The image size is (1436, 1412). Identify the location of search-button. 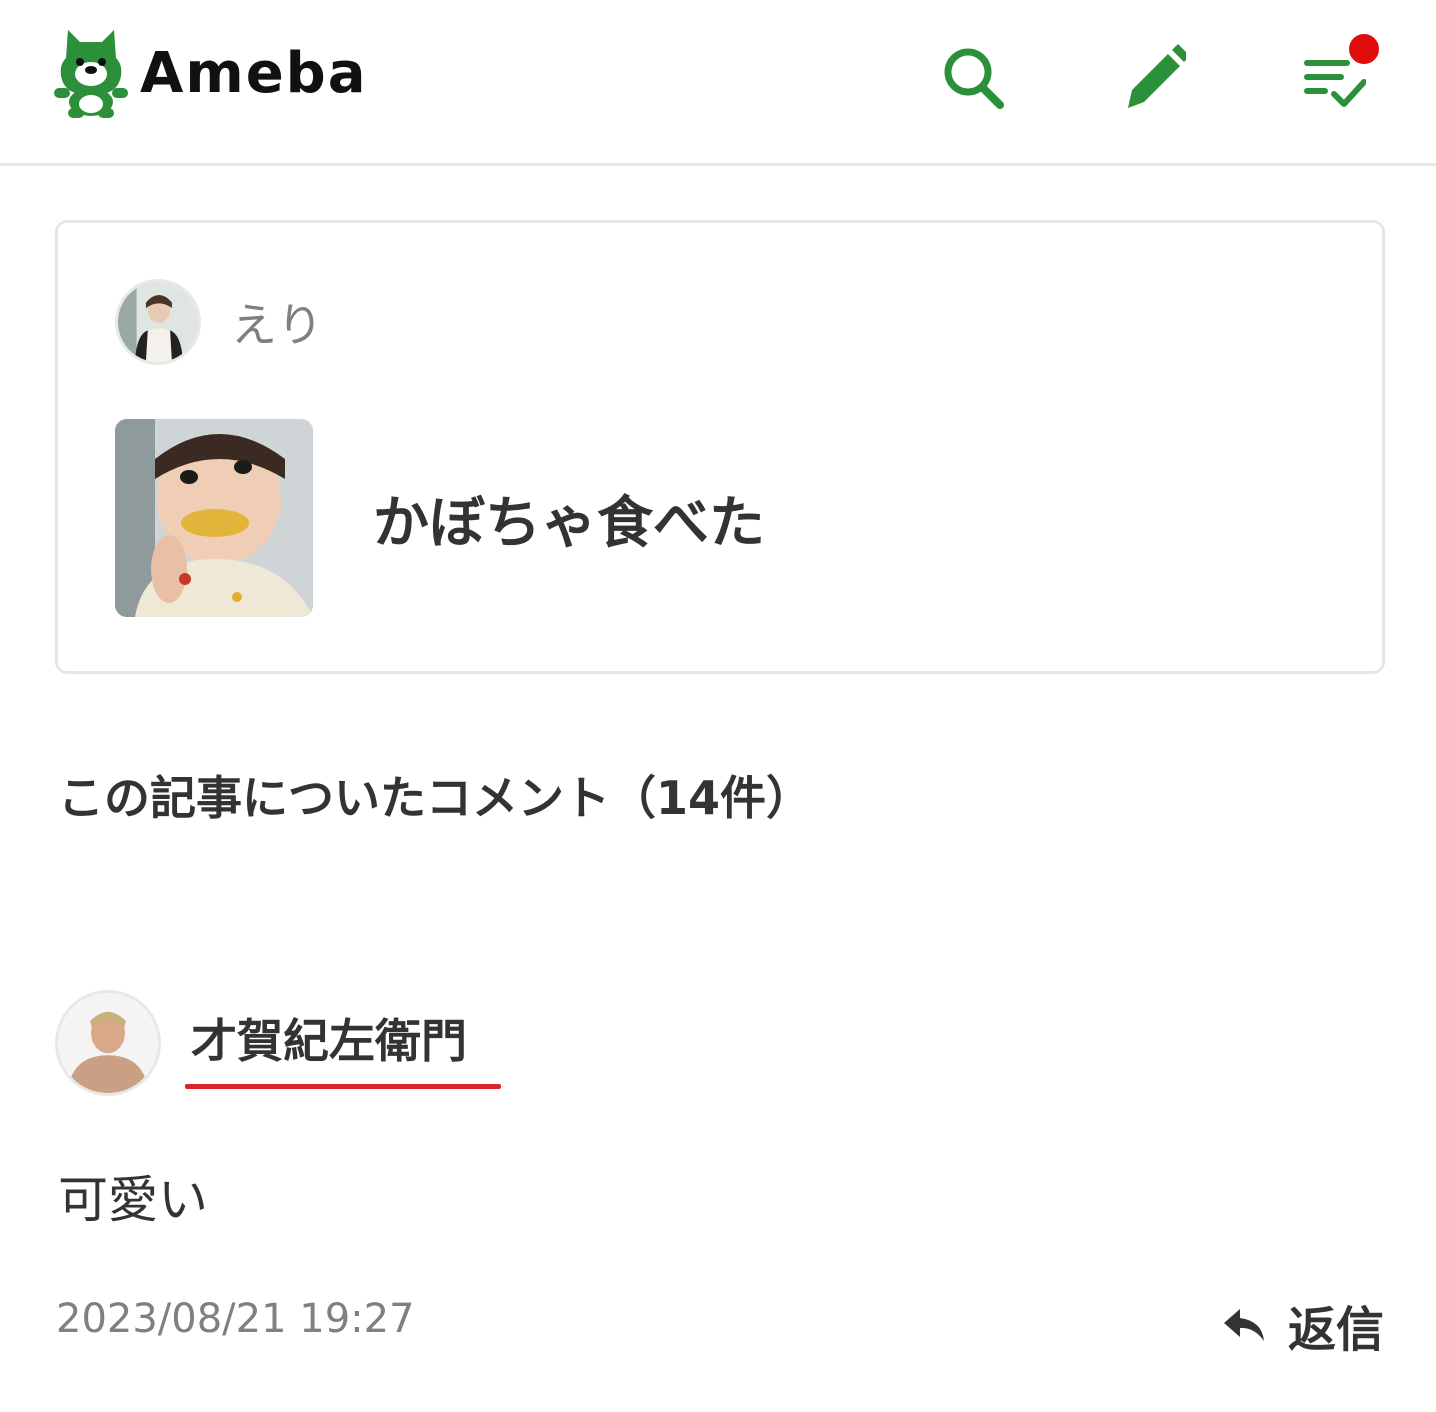
(973, 76).